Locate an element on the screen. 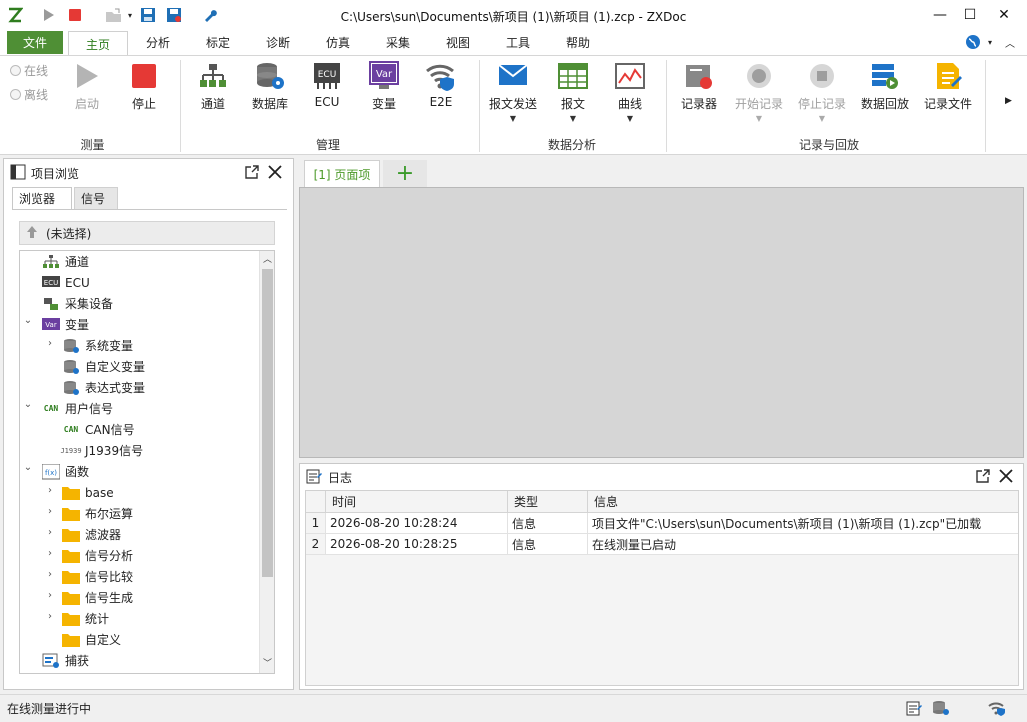 This screenshot has height=722, width=1027. tree-item-custom-var: 自定义变量 is located at coordinates (103, 366).